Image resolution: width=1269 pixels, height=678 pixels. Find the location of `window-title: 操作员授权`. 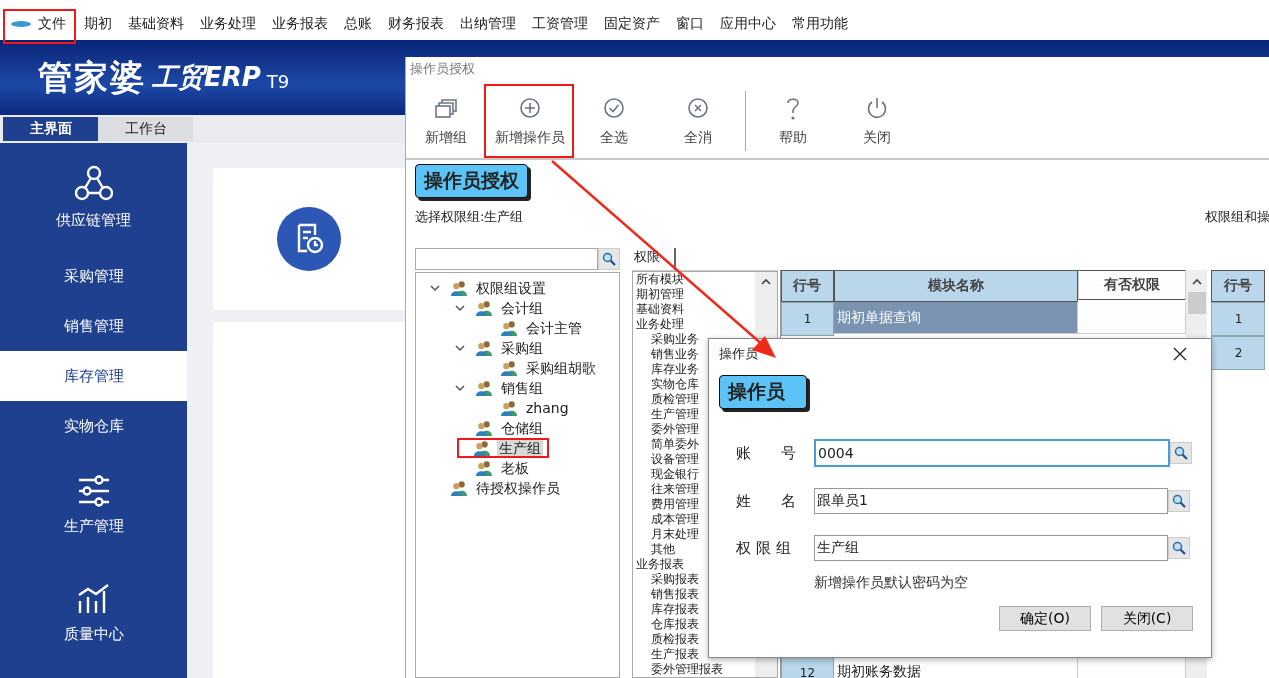

window-title: 操作员授权 is located at coordinates (442, 69).